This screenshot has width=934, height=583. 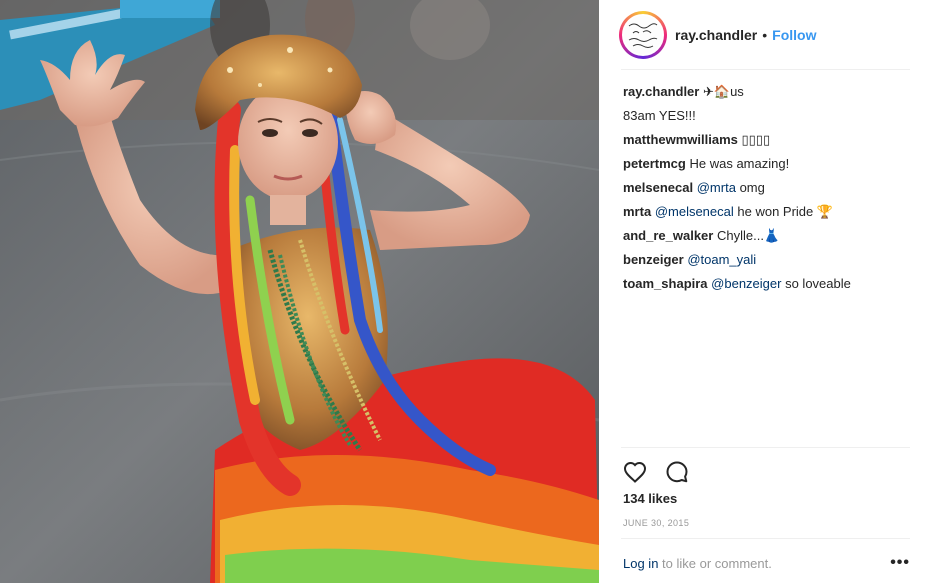 I want to click on post-header: ray.chandler • Follow, so click(x=766, y=35).